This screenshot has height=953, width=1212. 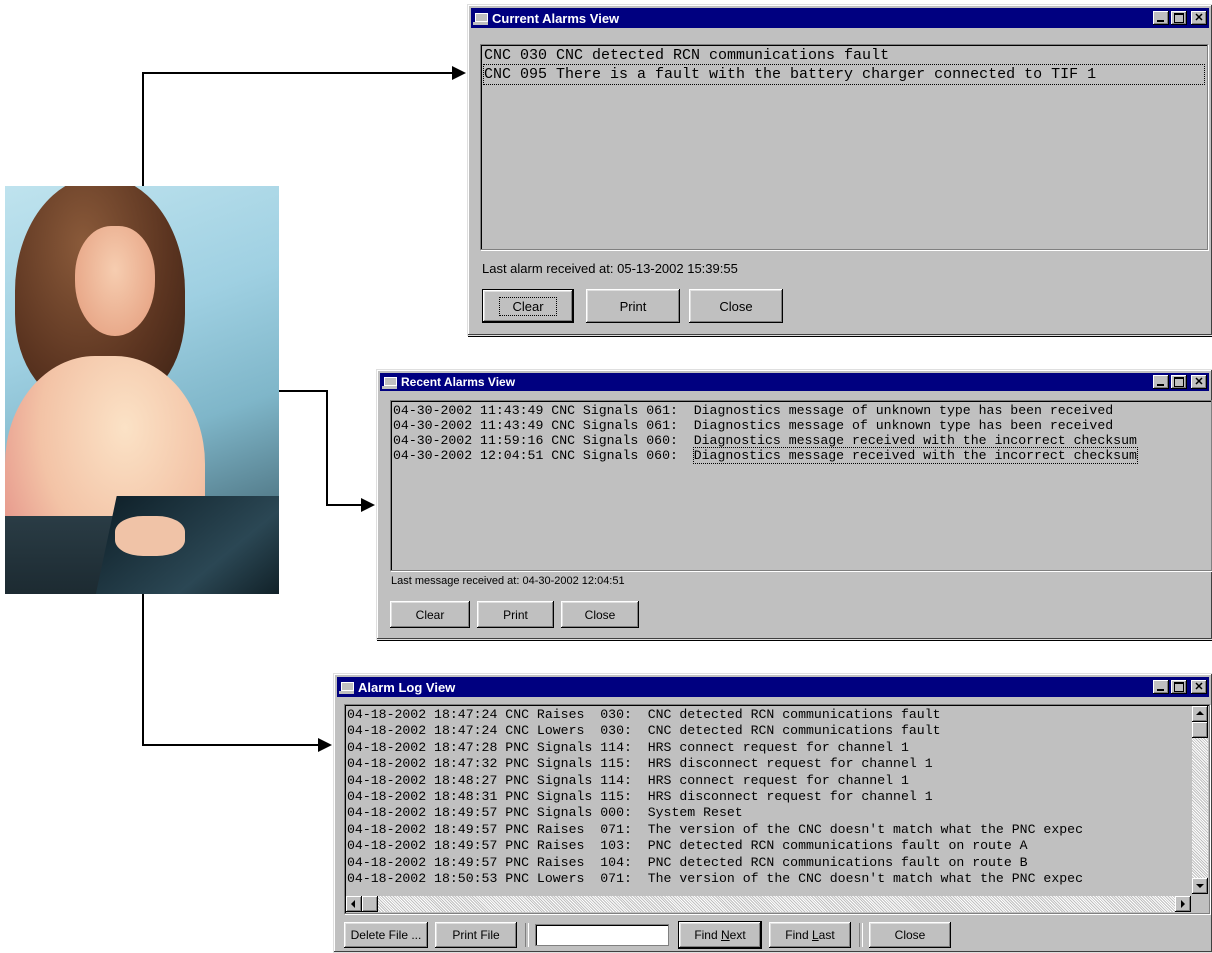 What do you see at coordinates (476, 935) in the screenshot?
I see `print-file-button: Print File` at bounding box center [476, 935].